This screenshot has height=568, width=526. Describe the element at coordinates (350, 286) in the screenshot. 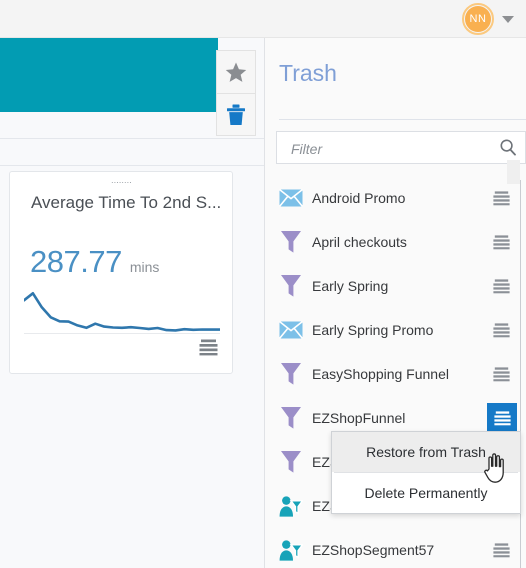

I see `trash-item-label: Early Spring` at that location.